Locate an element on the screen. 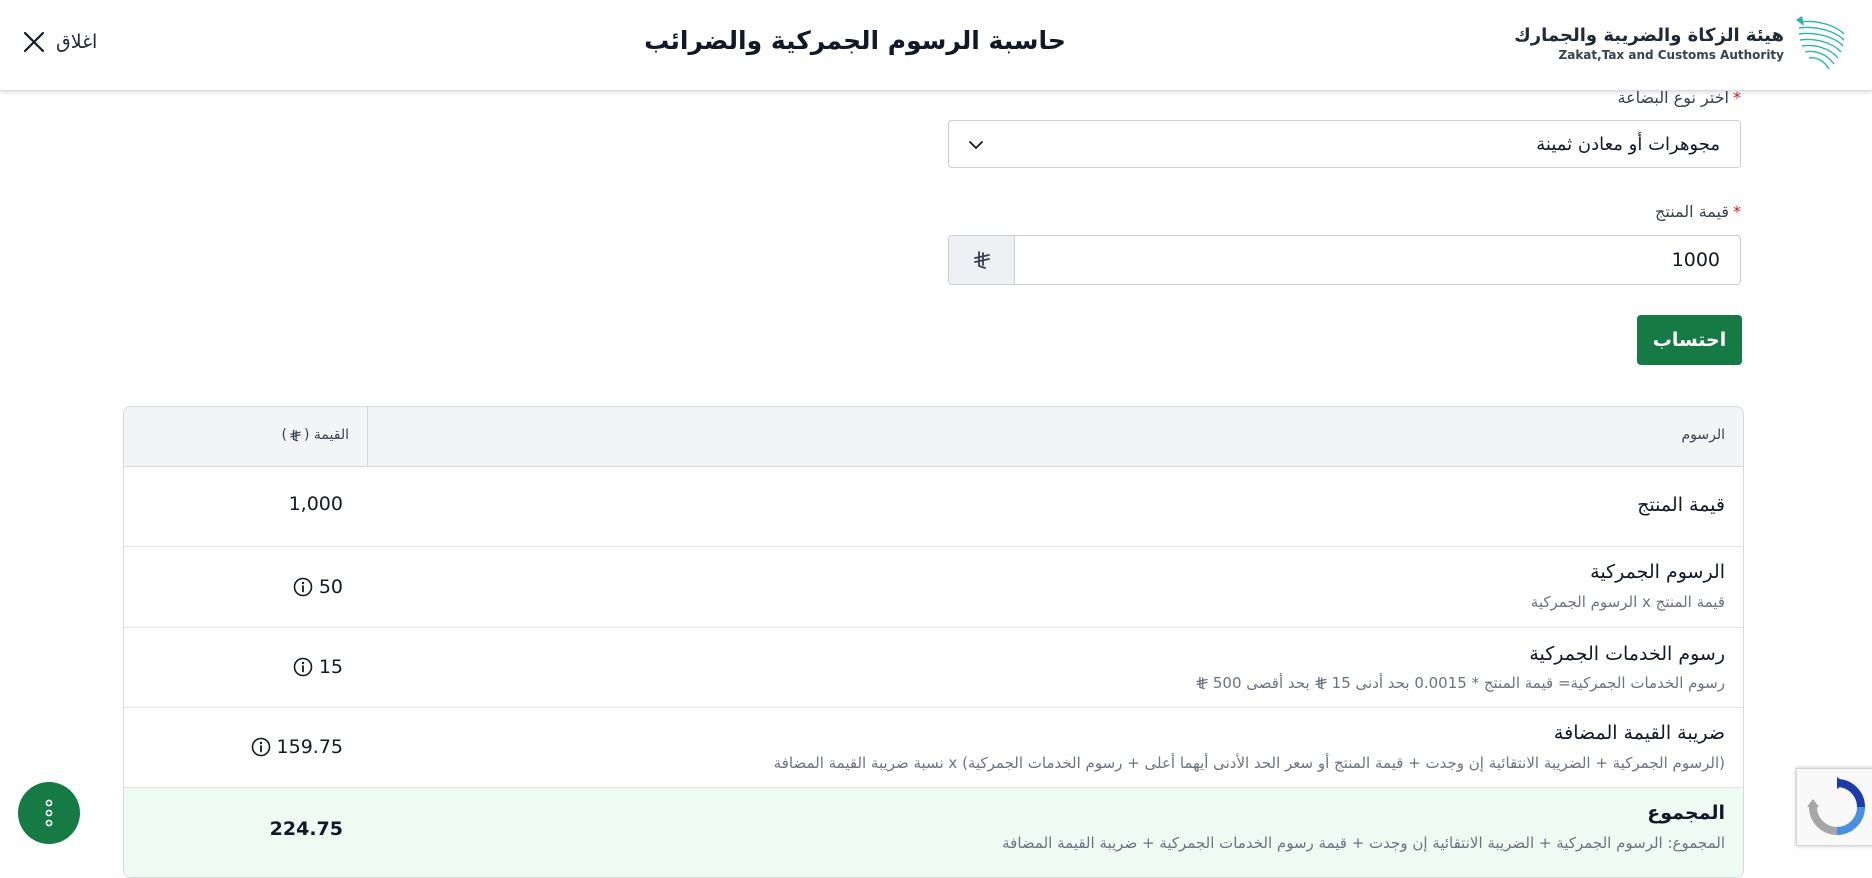 The image size is (1872, 878). zatca-logo-mark is located at coordinates (1820, 43).